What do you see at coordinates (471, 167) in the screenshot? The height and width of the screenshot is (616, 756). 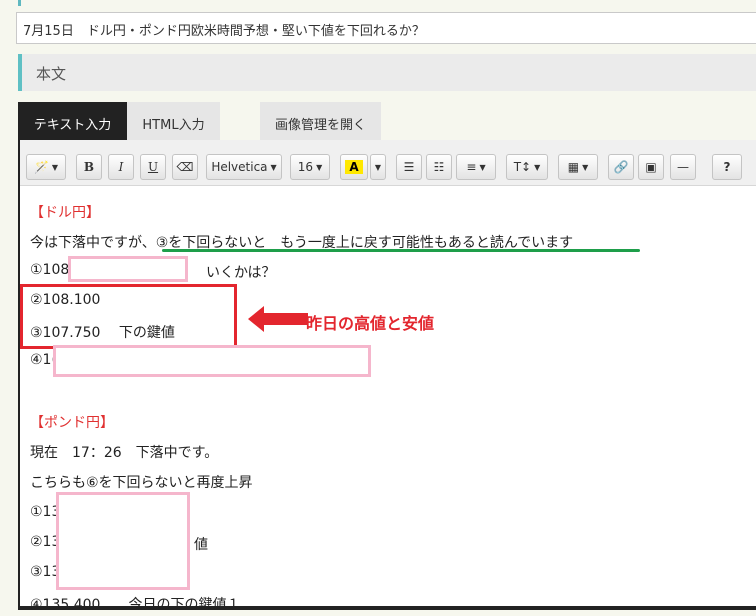 I see `align-icon: ≡` at bounding box center [471, 167].